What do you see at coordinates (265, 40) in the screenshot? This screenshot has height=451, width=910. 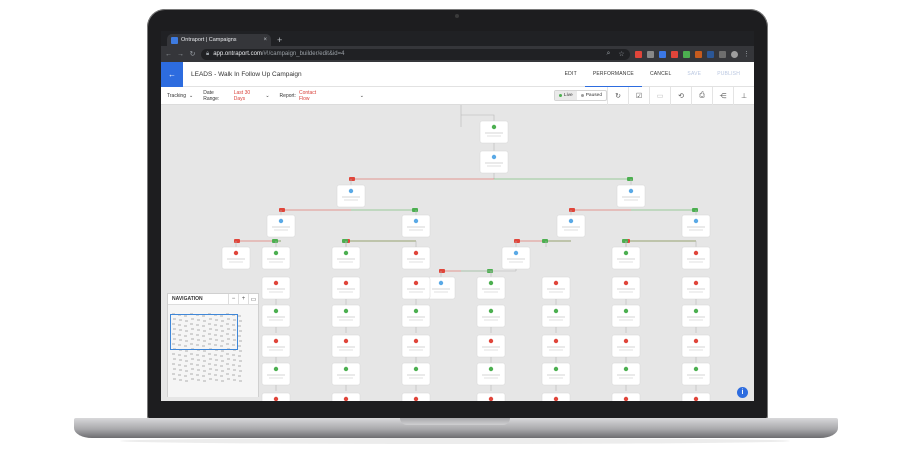 I see `tab-close-icon: ×` at bounding box center [265, 40].